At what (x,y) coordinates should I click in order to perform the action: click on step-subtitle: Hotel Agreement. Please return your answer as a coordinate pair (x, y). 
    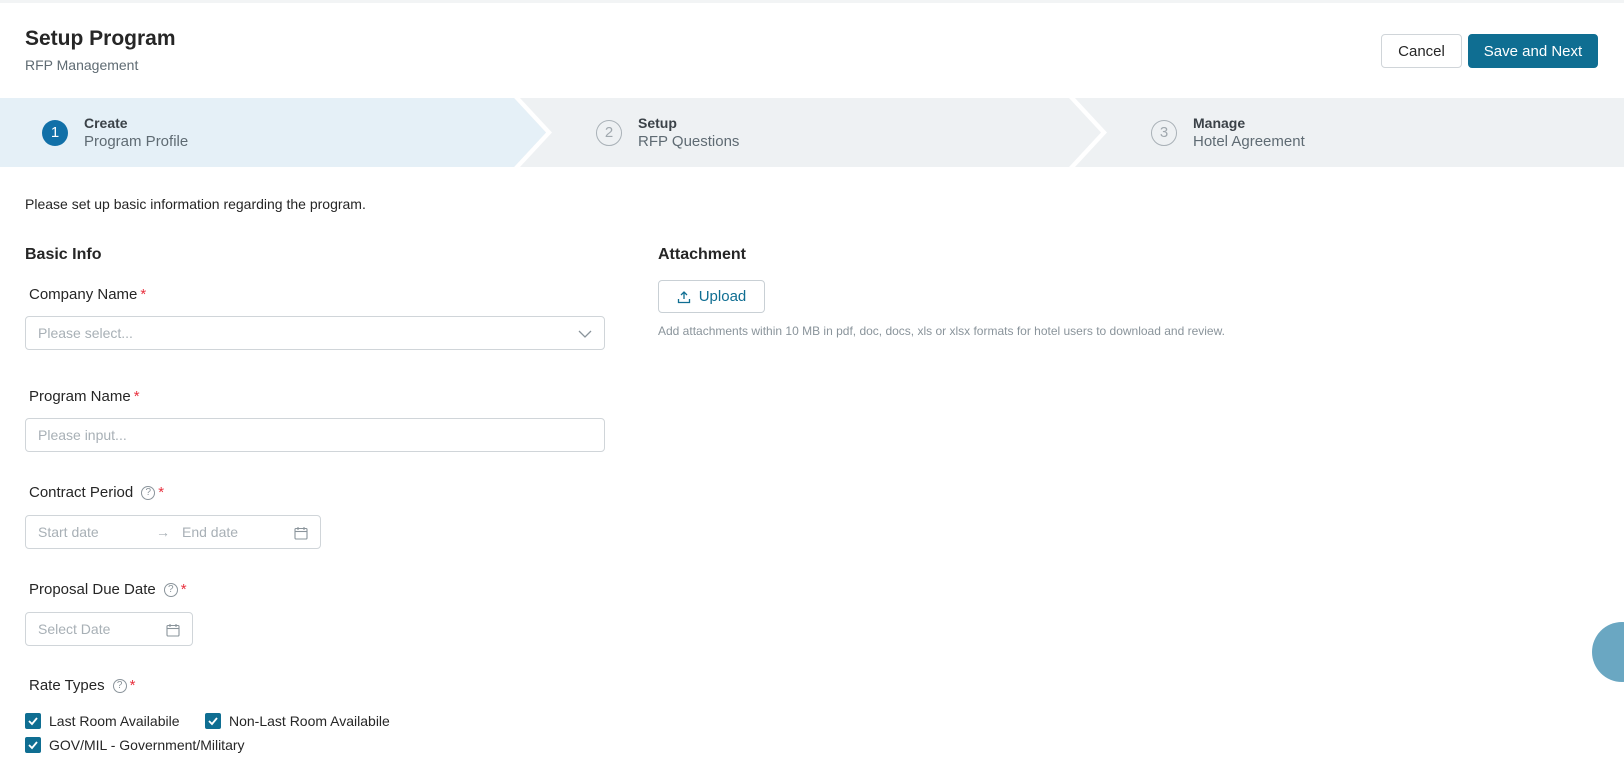
    Looking at the image, I should click on (1249, 141).